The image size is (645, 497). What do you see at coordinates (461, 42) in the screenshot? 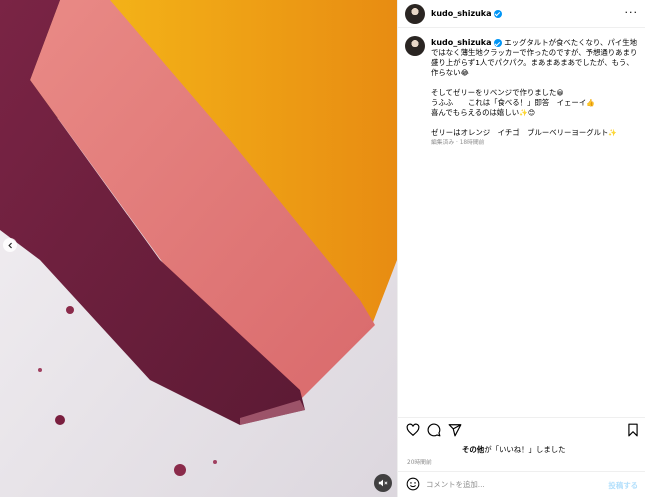
I see `caption-username: kudo_shizuka` at bounding box center [461, 42].